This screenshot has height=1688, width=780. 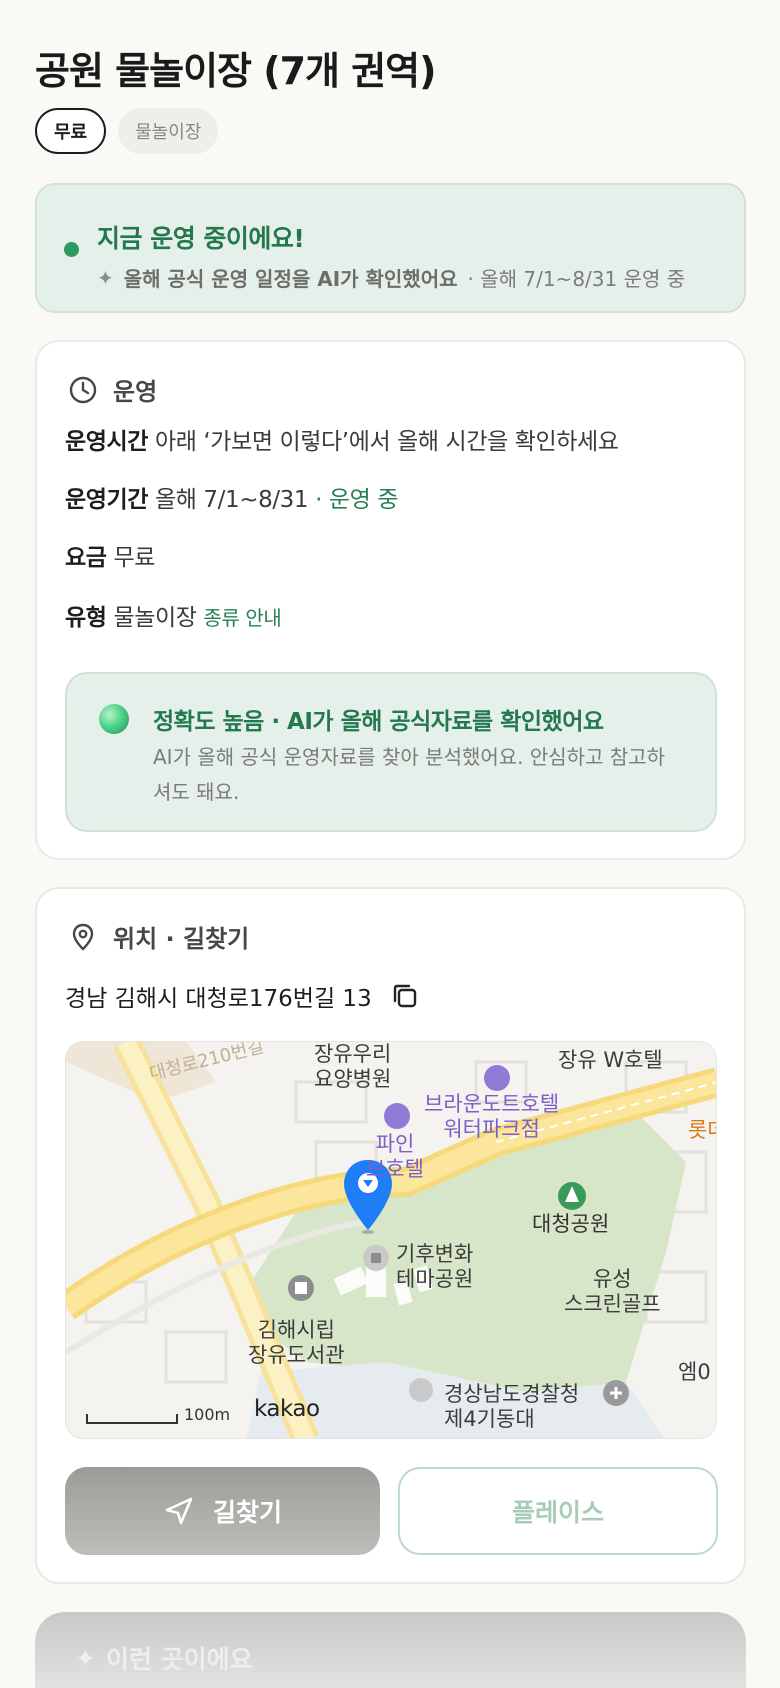 I want to click on map-label-fine-hotel: 파인 브호텔, so click(x=395, y=1157).